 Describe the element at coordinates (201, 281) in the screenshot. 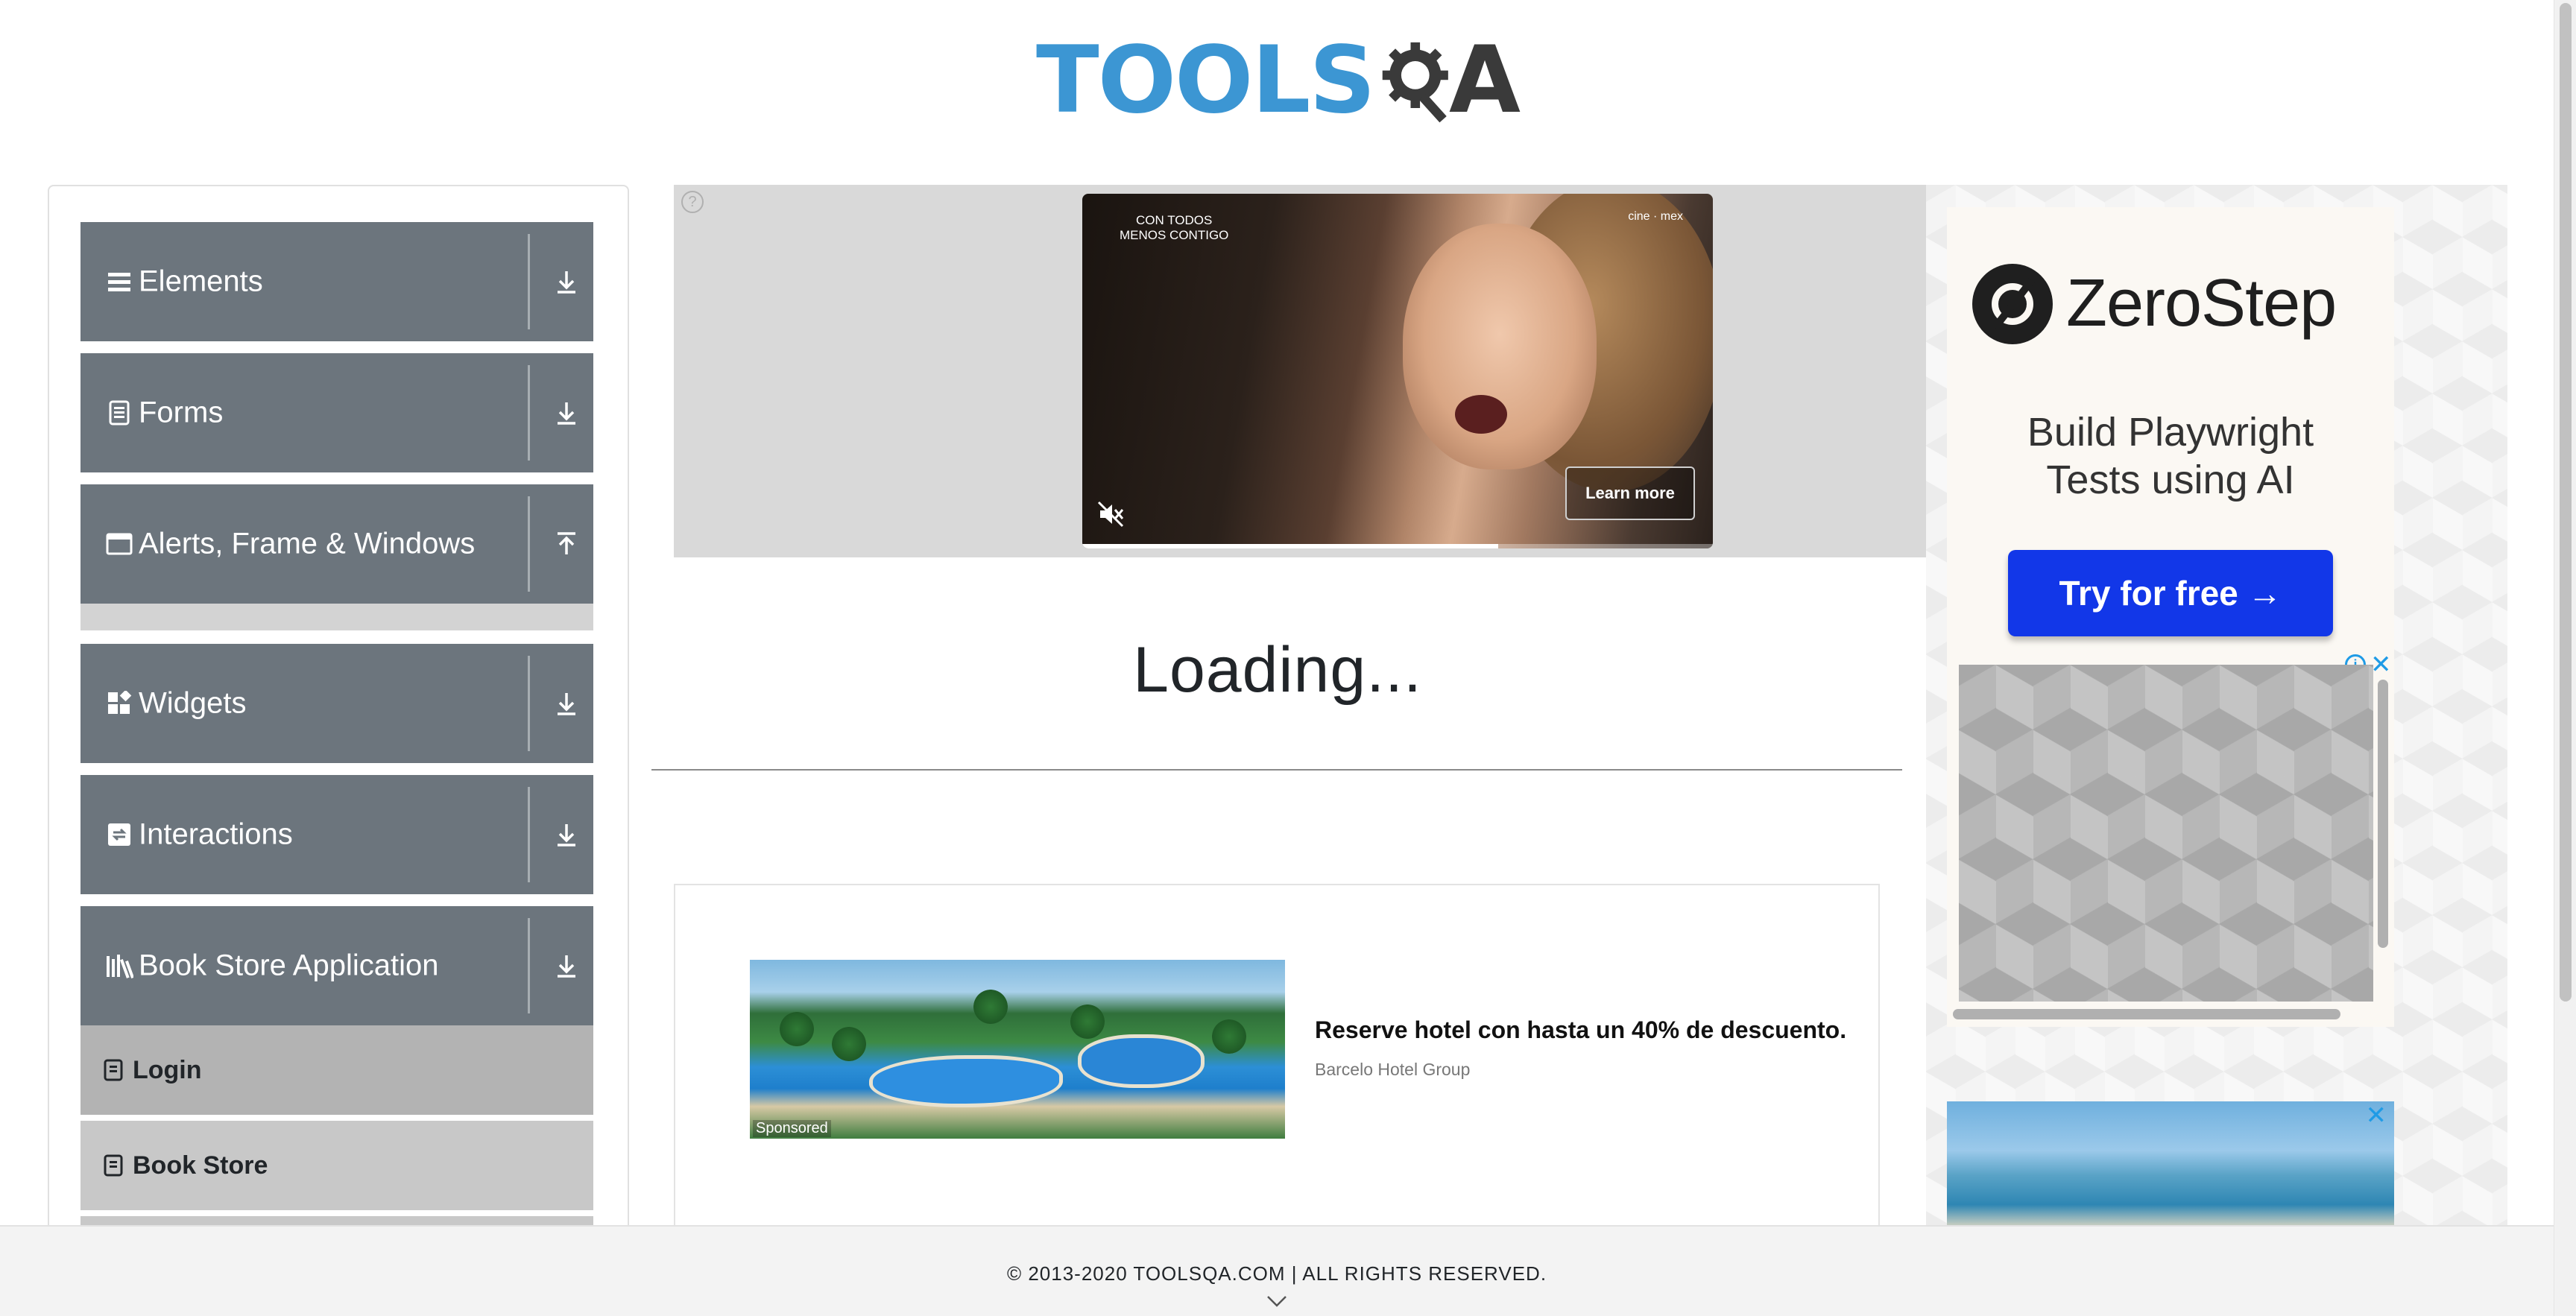

I see `sidebar-group-label: Elements` at that location.